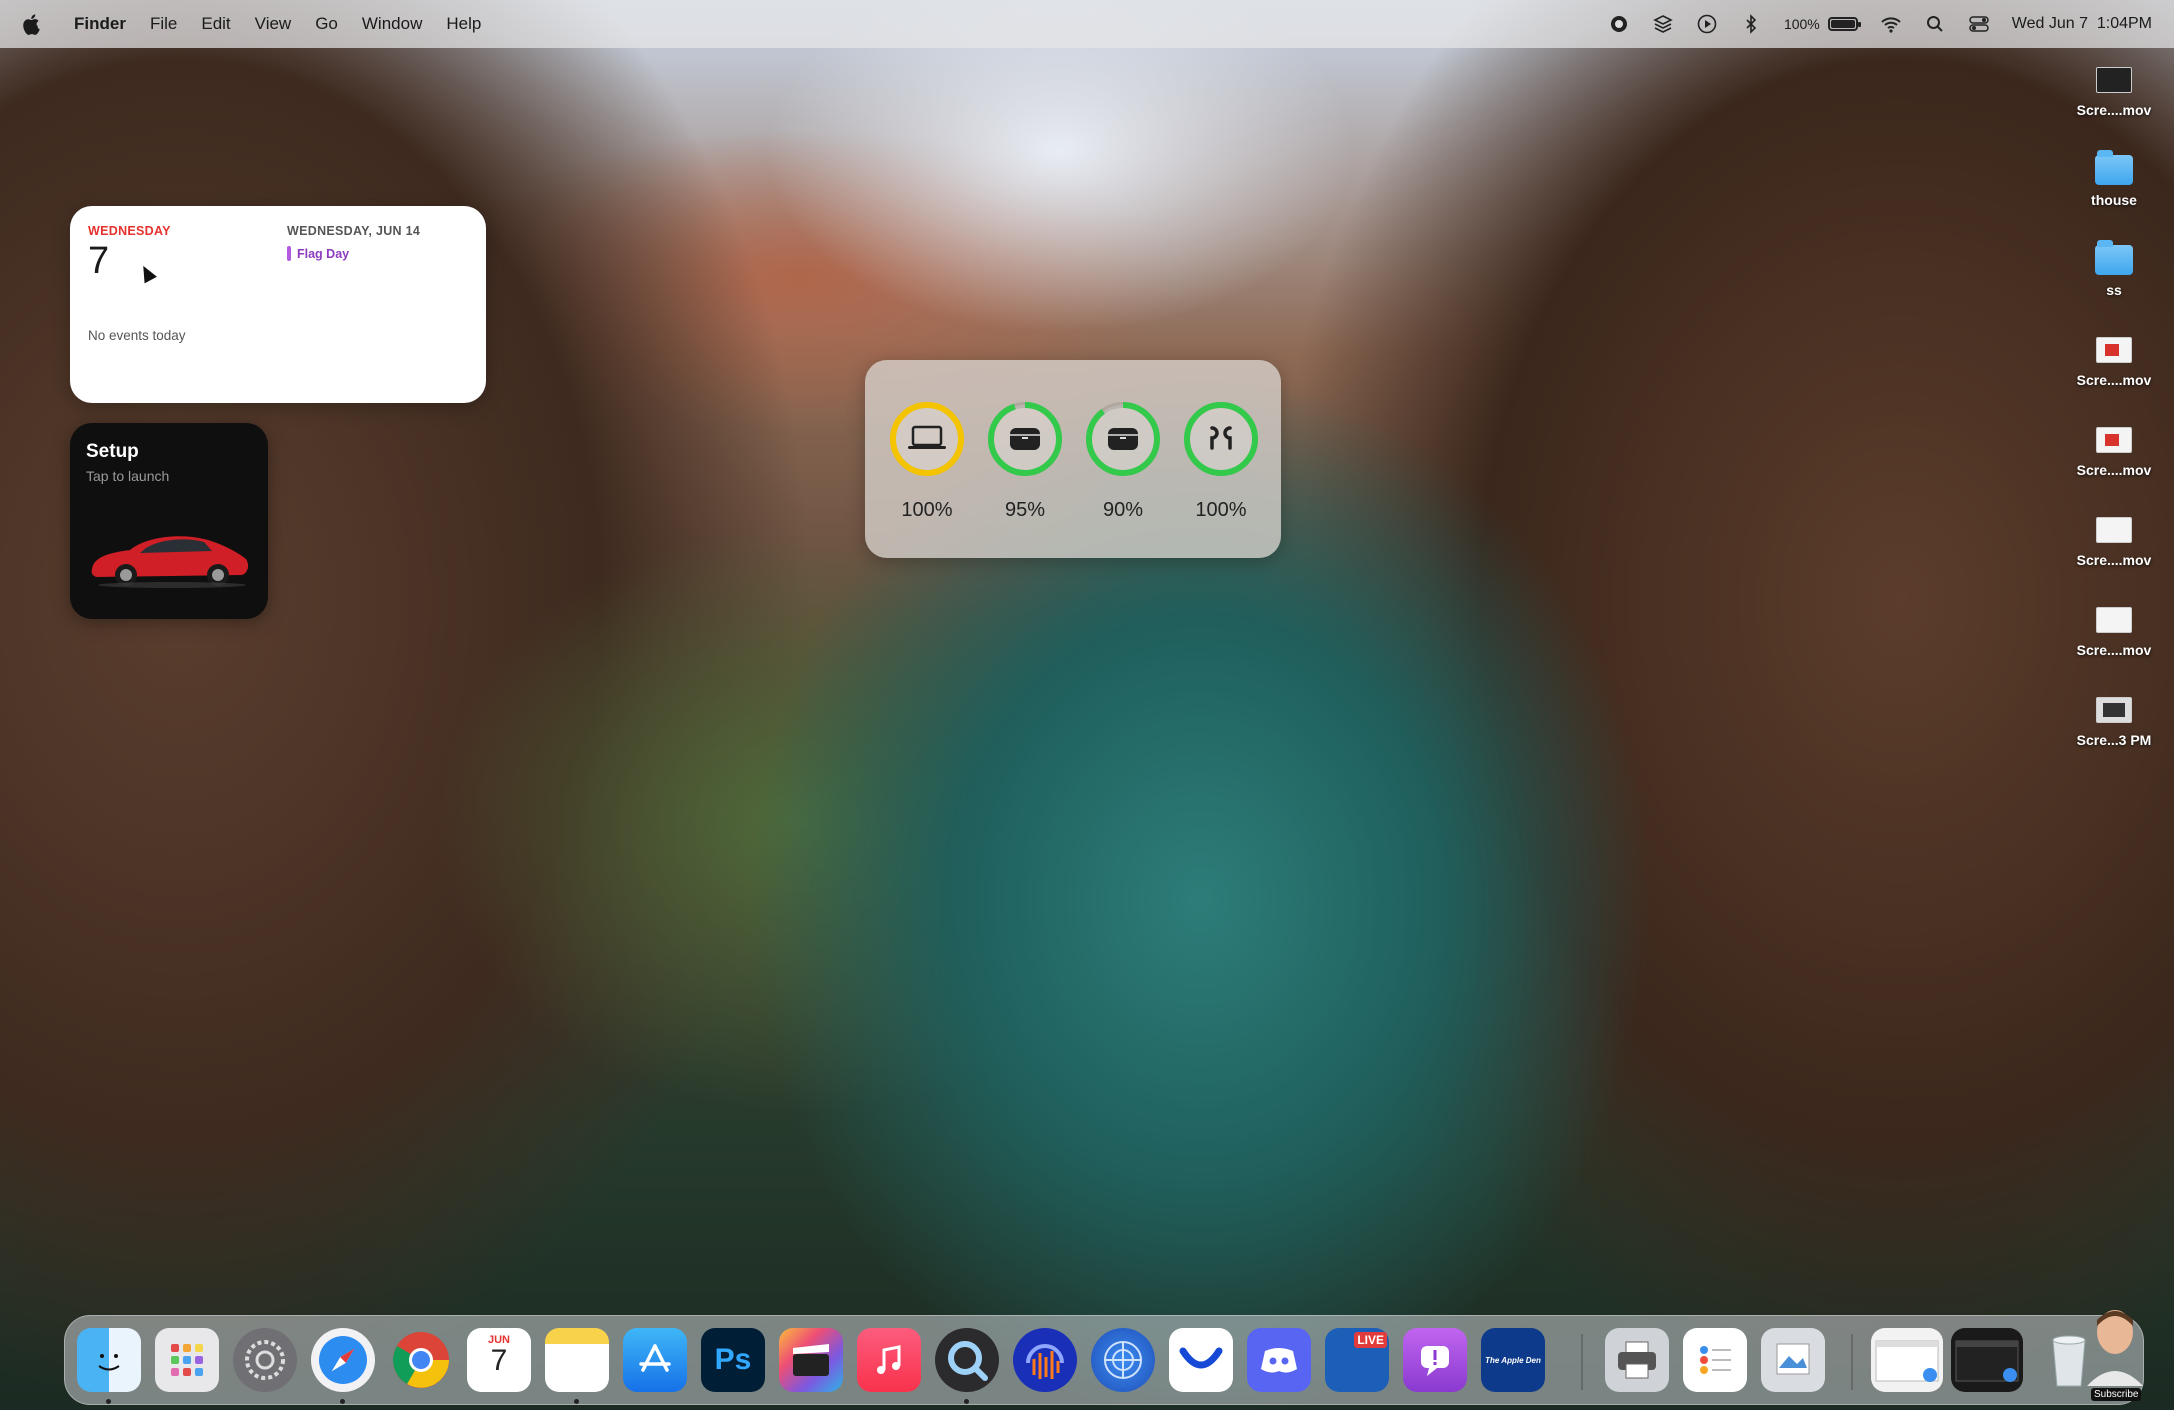 The image size is (2174, 1410). I want to click on menu-go: Go, so click(326, 24).